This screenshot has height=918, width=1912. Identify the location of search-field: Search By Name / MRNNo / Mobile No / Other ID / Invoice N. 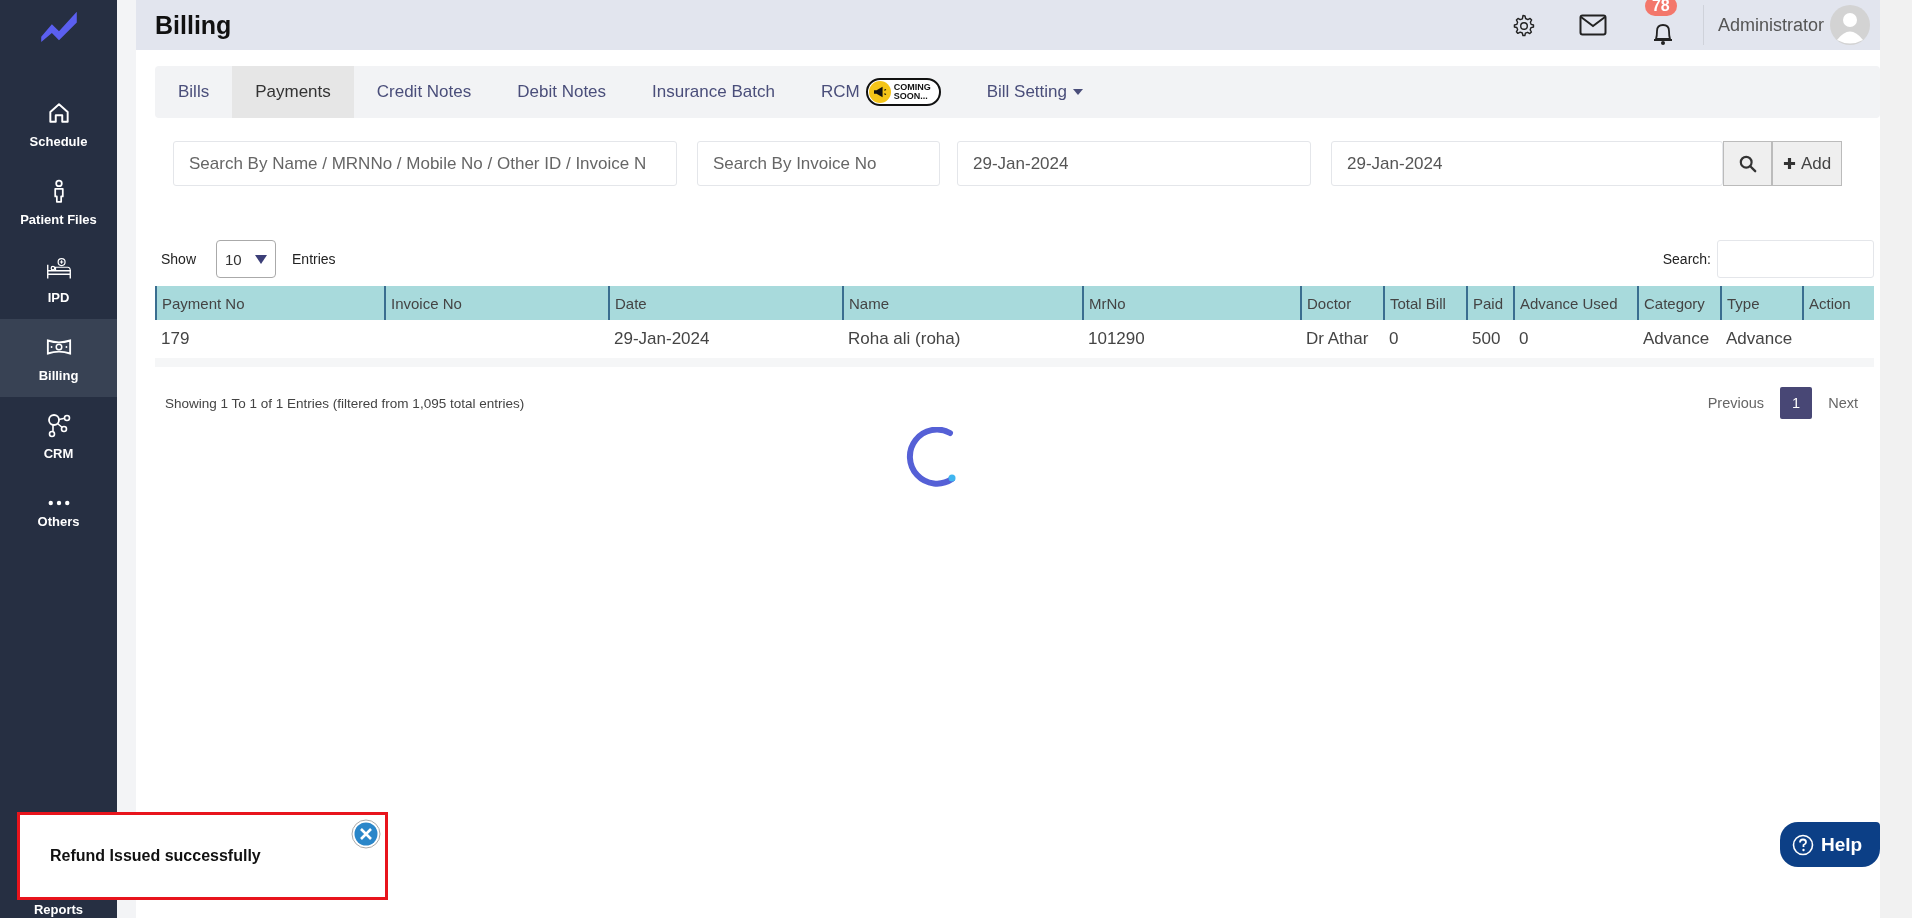
(425, 163).